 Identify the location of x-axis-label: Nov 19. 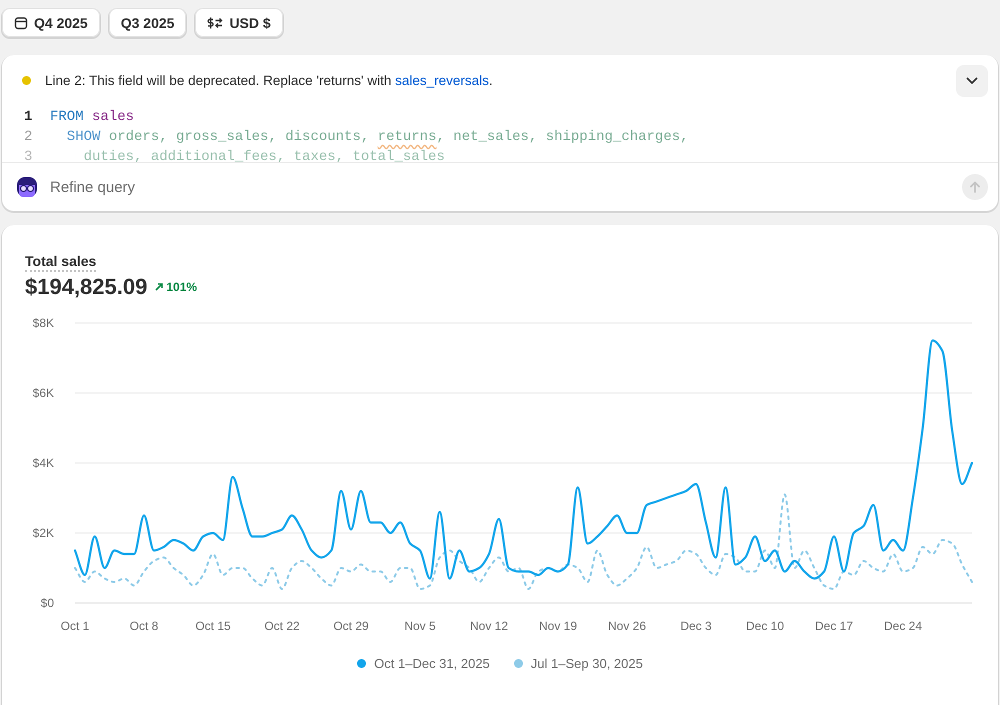
(558, 626).